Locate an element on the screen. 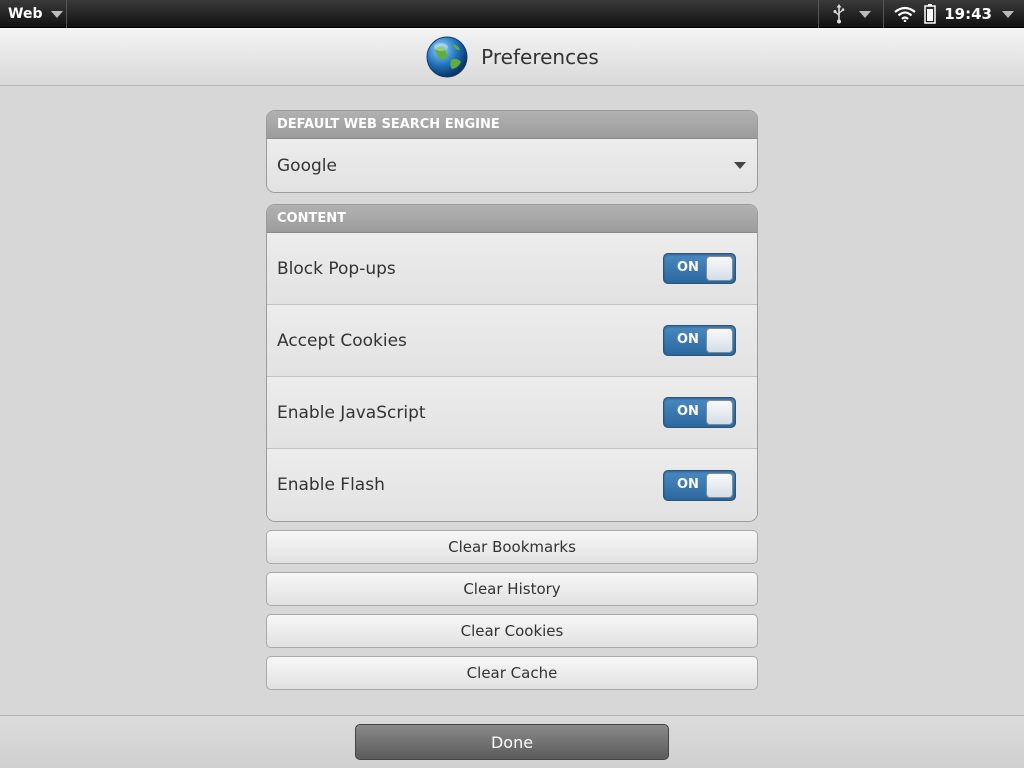 The height and width of the screenshot is (768, 1024). app-name: Web is located at coordinates (25, 14).